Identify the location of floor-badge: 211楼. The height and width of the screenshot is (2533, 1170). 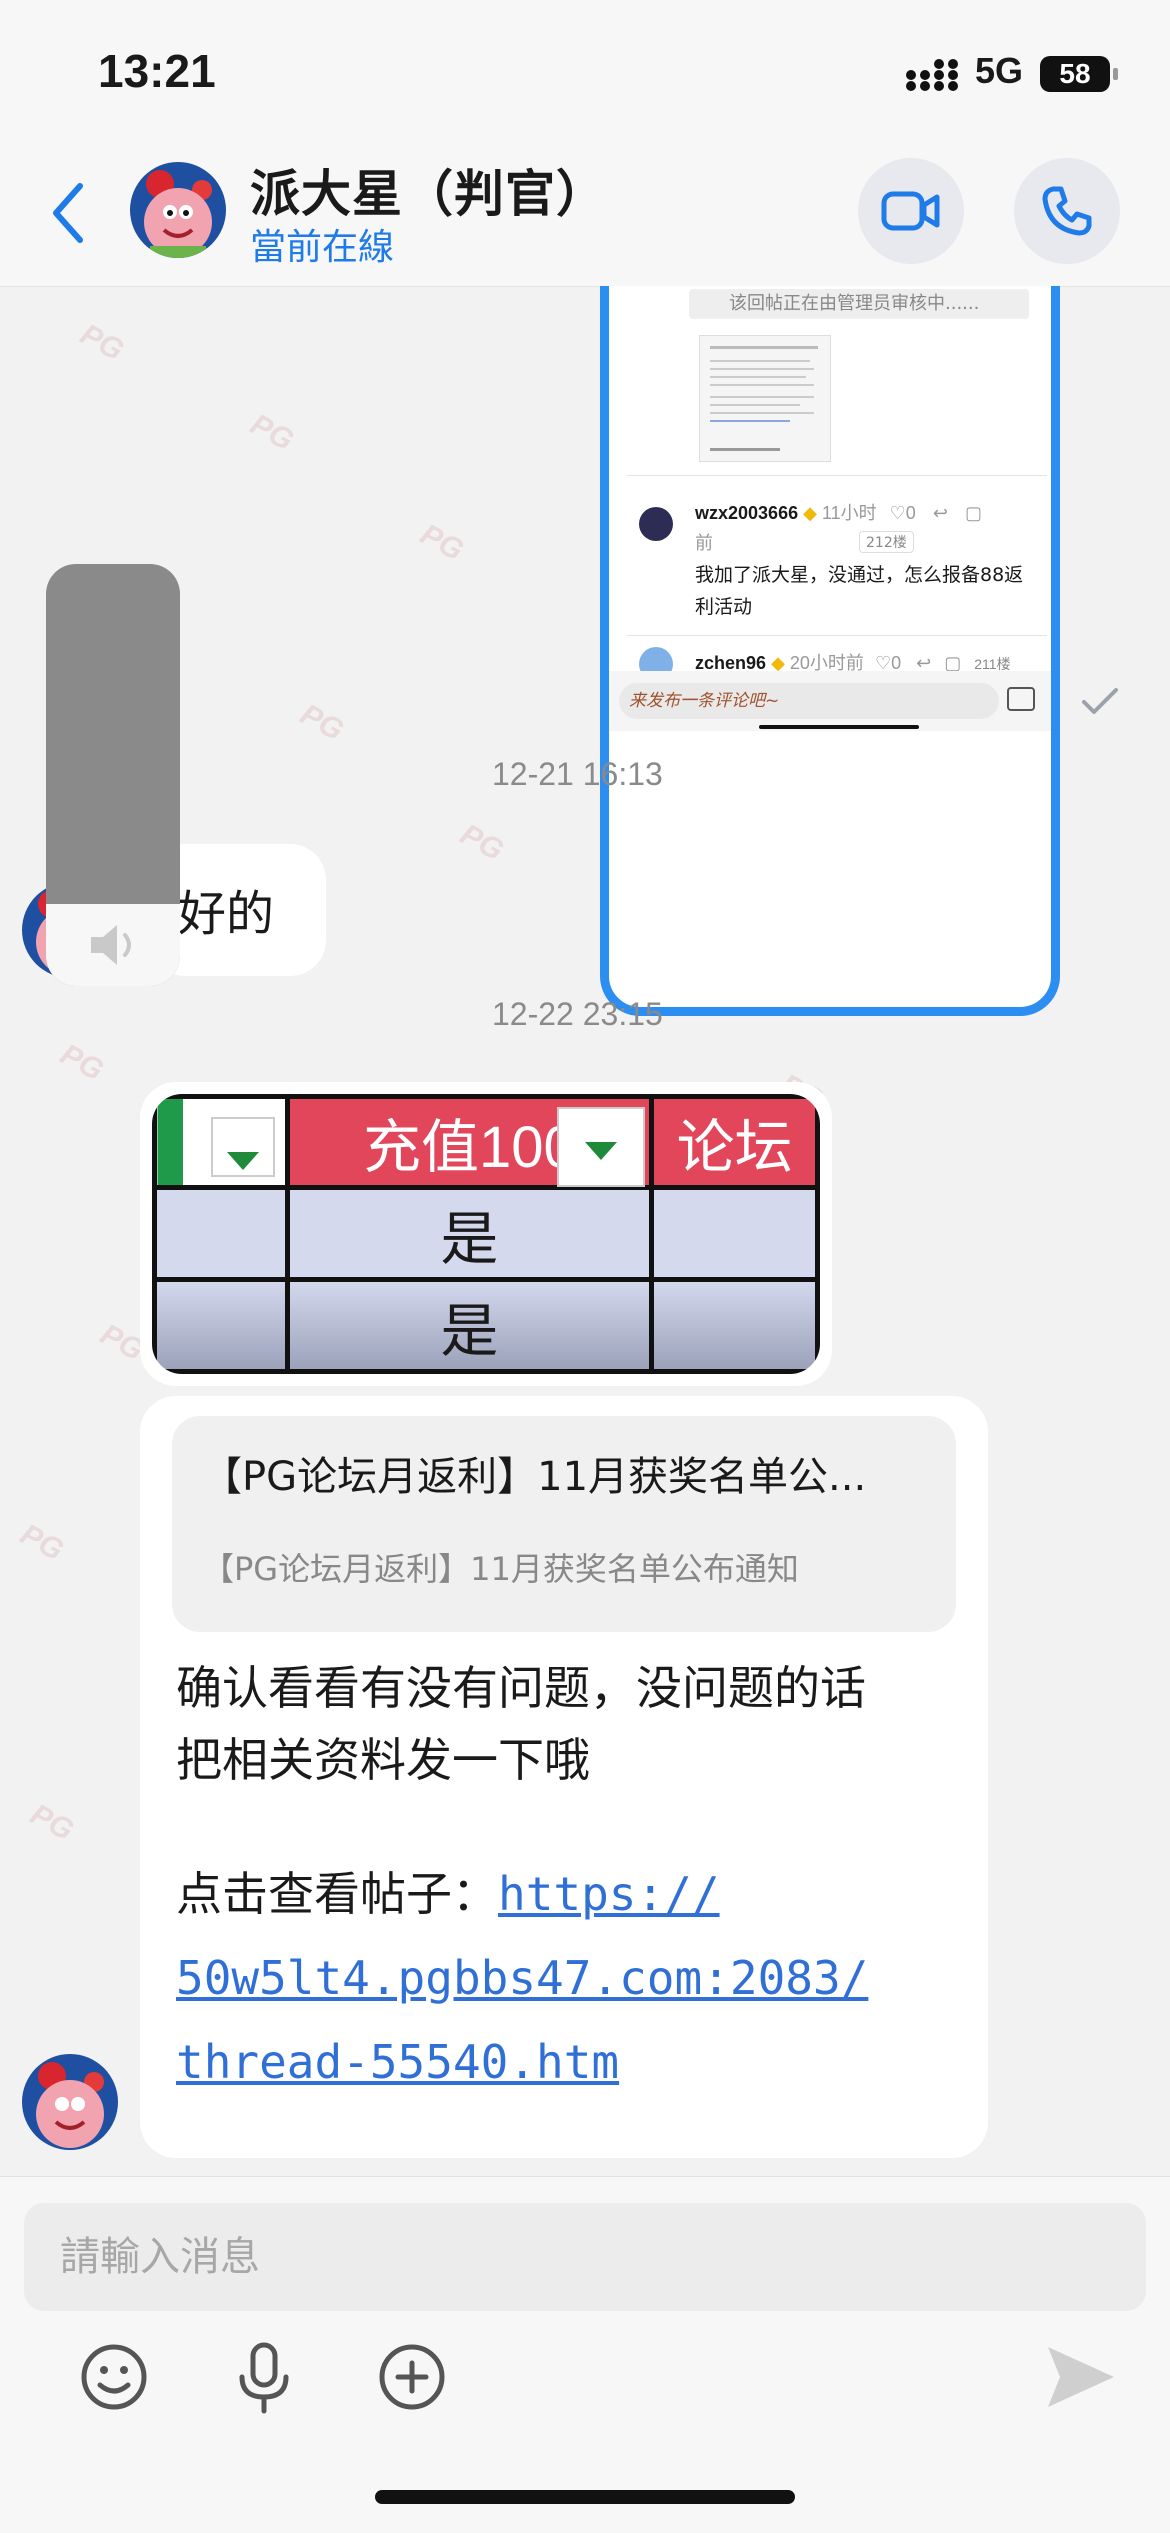
(992, 664).